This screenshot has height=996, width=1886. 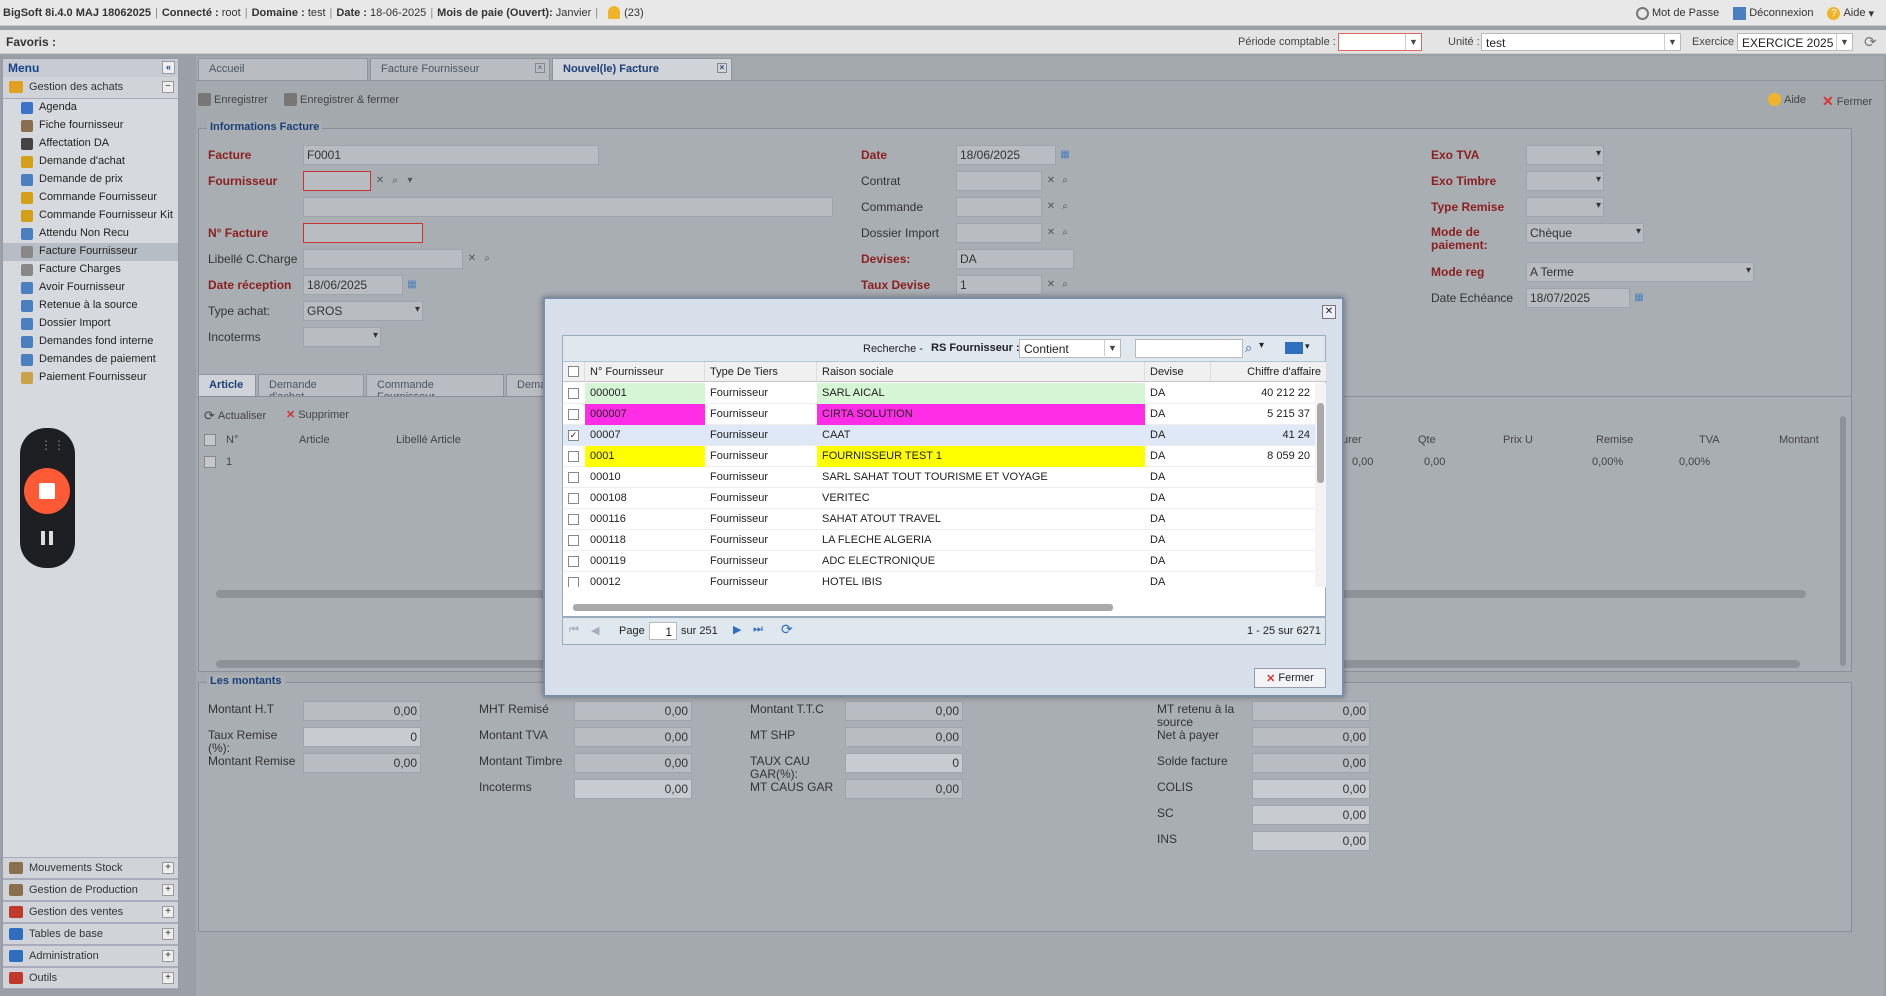 I want to click on dossier-import-input, so click(x=999, y=233).